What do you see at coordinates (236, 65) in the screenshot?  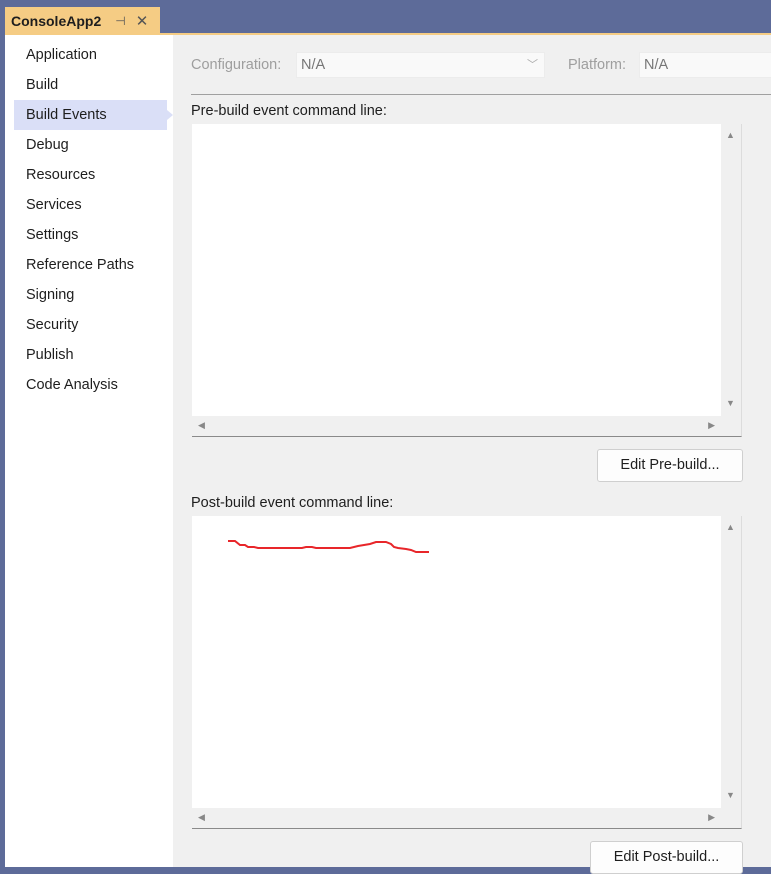 I see `configuration-label: Configuration:` at bounding box center [236, 65].